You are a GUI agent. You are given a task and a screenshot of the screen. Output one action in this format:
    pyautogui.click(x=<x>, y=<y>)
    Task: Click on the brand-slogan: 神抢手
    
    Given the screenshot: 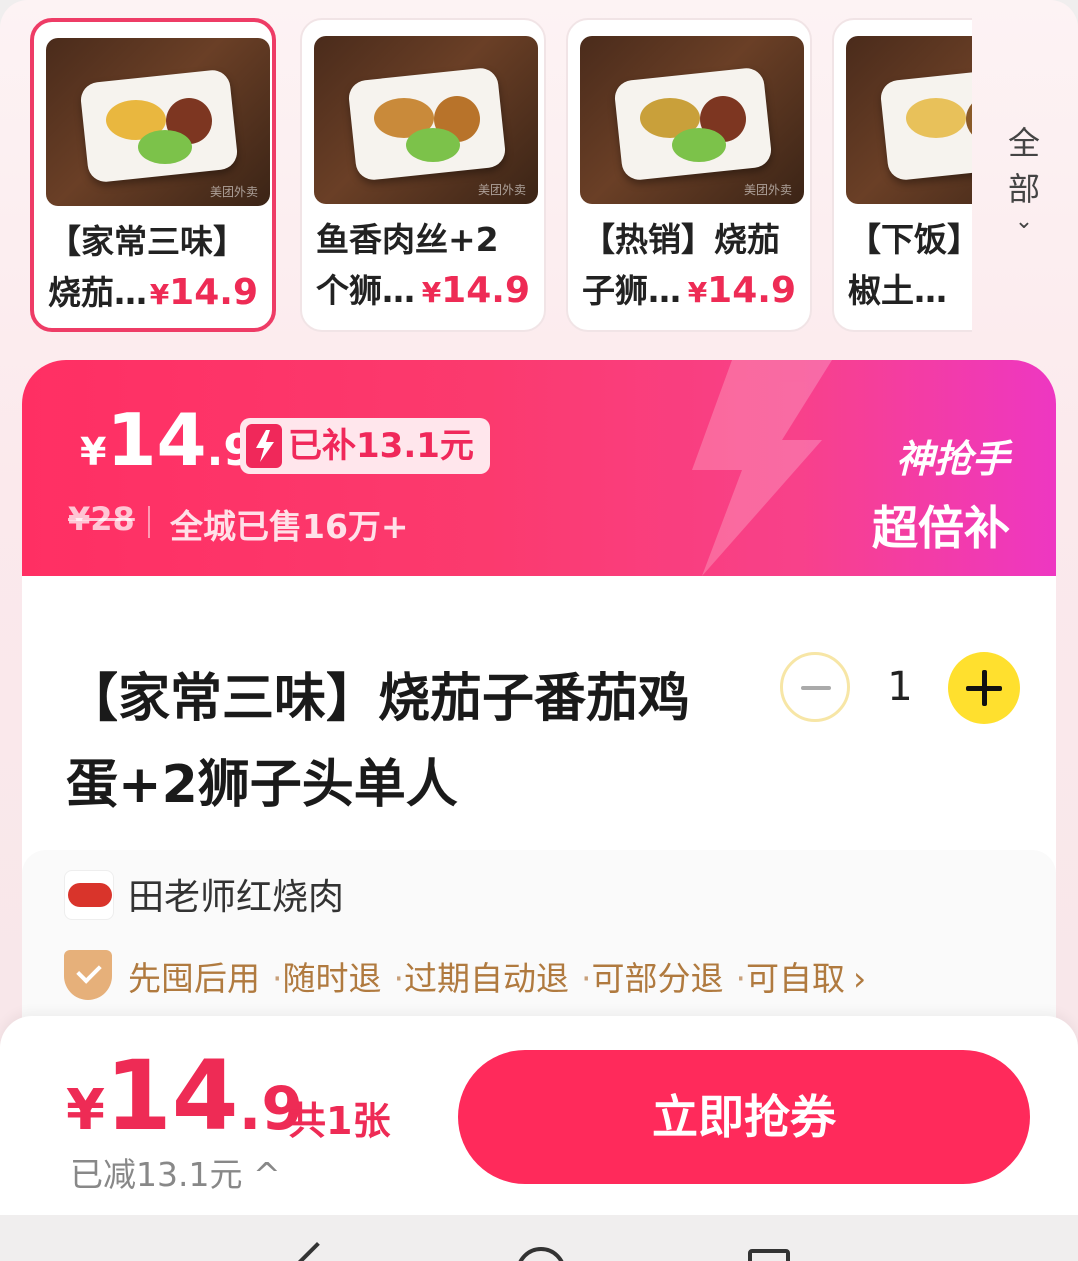 What is the action you would take?
    pyautogui.click(x=952, y=459)
    